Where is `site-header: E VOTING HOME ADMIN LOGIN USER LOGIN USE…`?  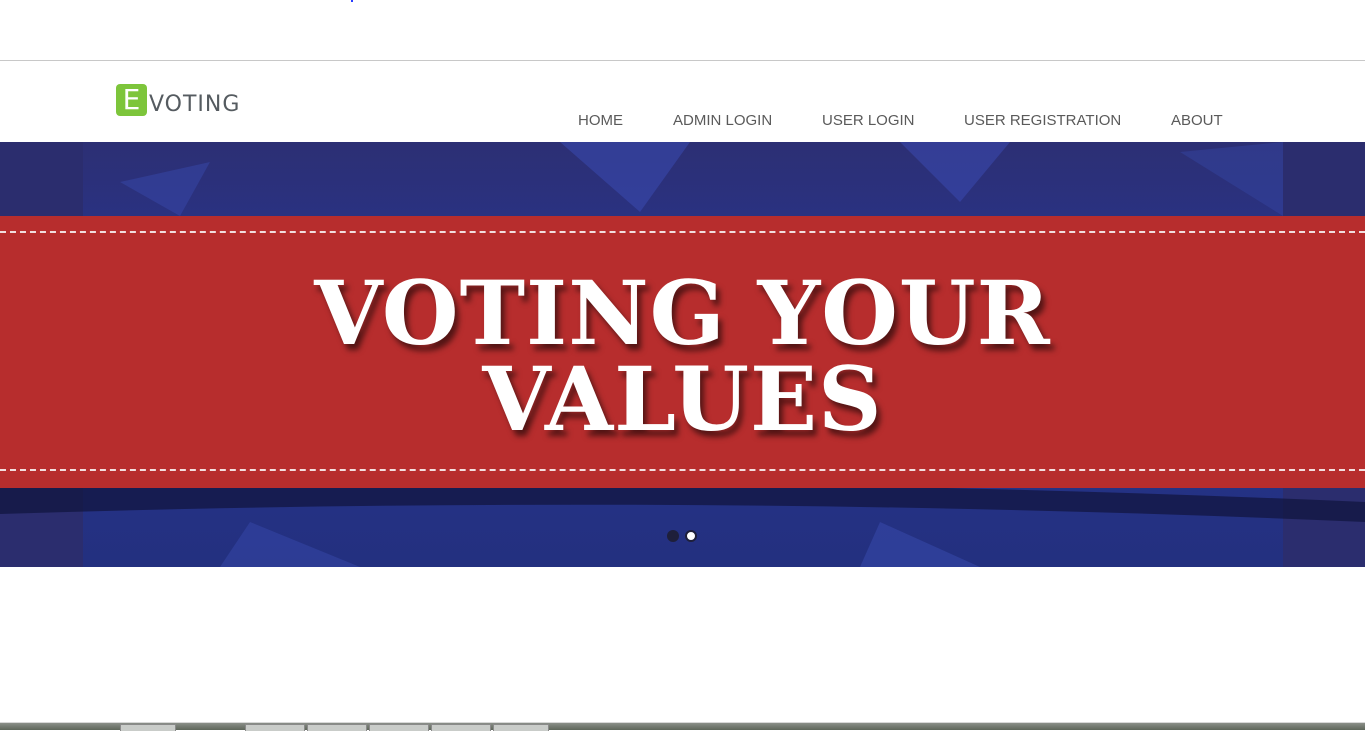 site-header: E VOTING HOME ADMIN LOGIN USER LOGIN USE… is located at coordinates (682, 101).